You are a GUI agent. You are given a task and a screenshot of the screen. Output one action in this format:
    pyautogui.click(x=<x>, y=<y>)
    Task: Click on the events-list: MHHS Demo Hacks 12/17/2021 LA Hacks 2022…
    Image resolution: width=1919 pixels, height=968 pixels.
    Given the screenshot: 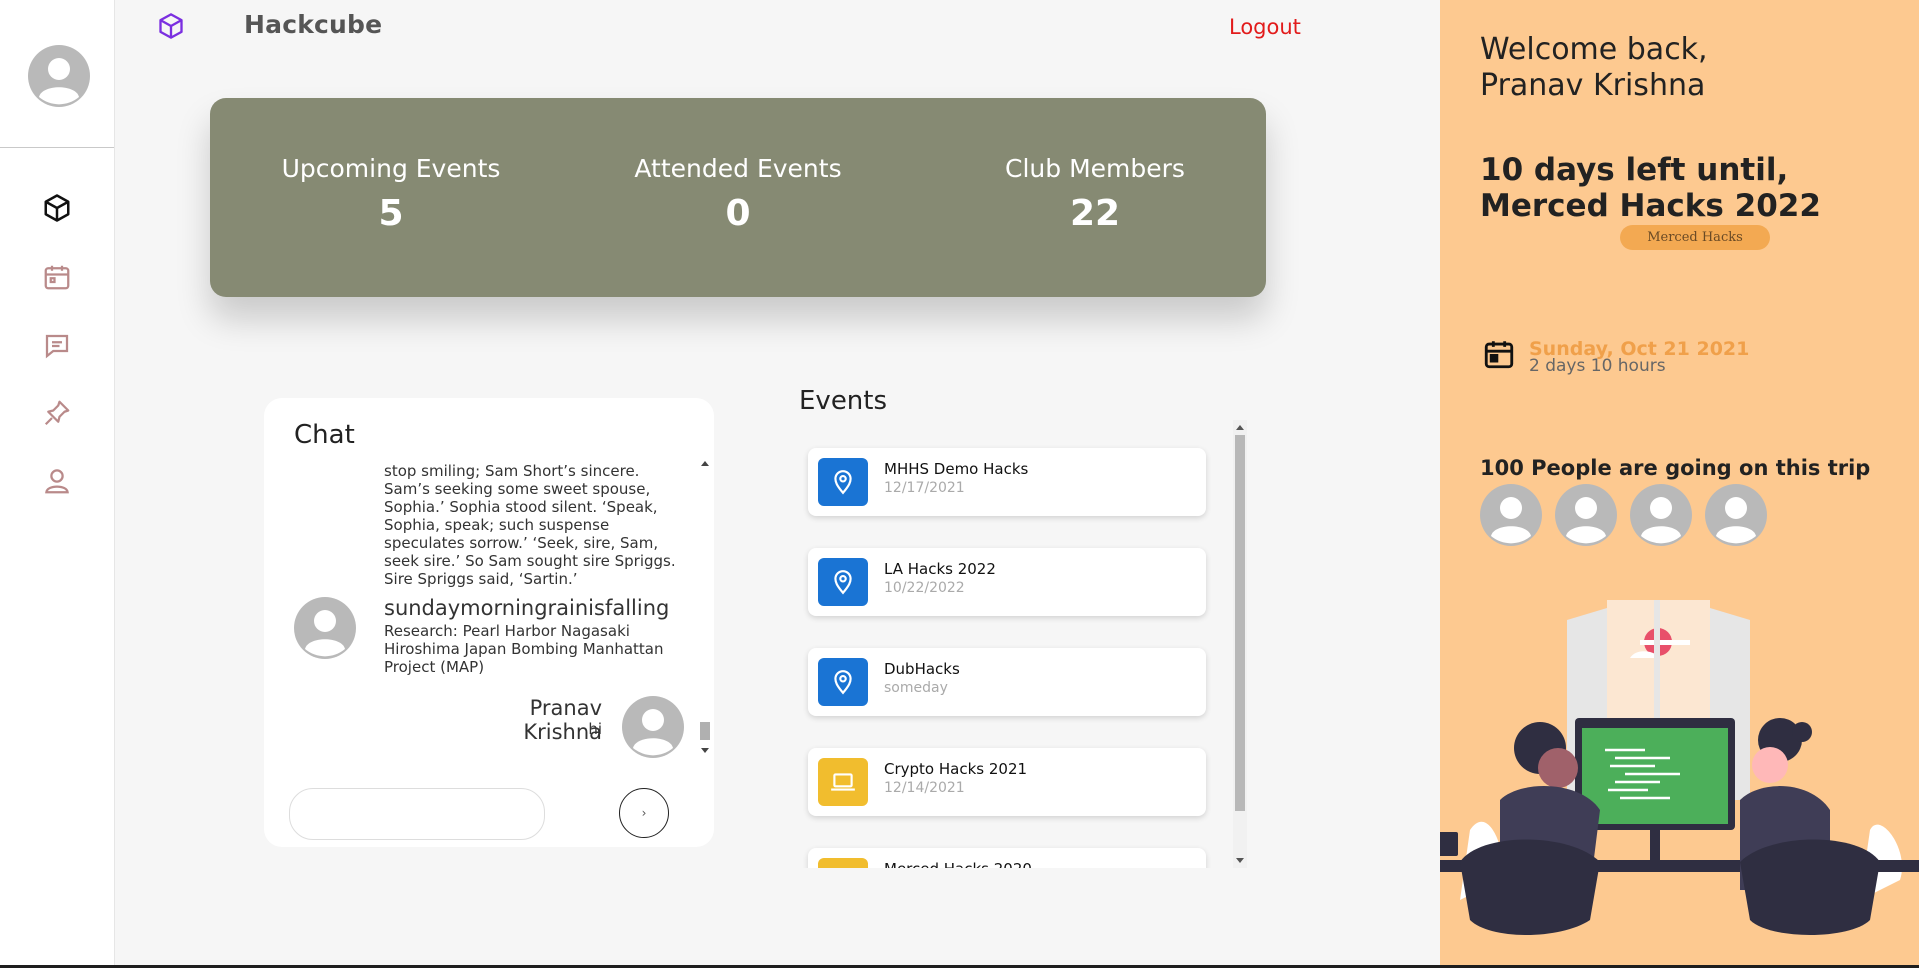 What is the action you would take?
    pyautogui.click(x=1020, y=644)
    